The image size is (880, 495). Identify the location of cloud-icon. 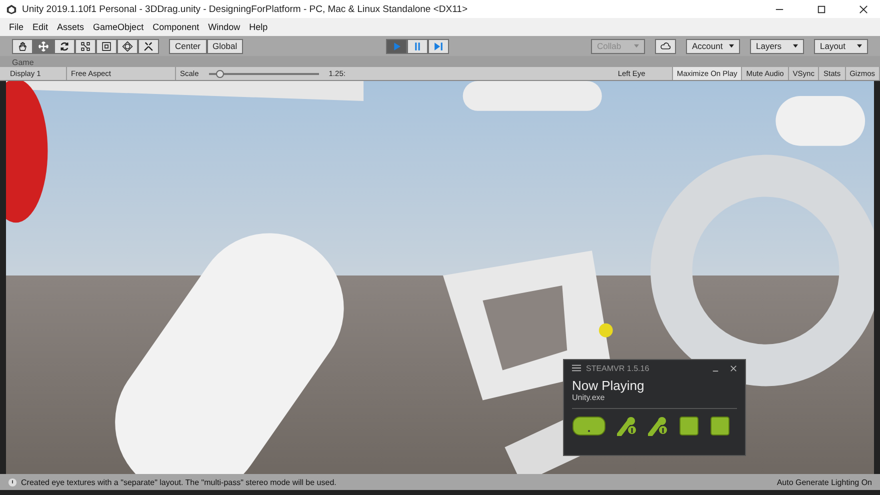
(665, 46).